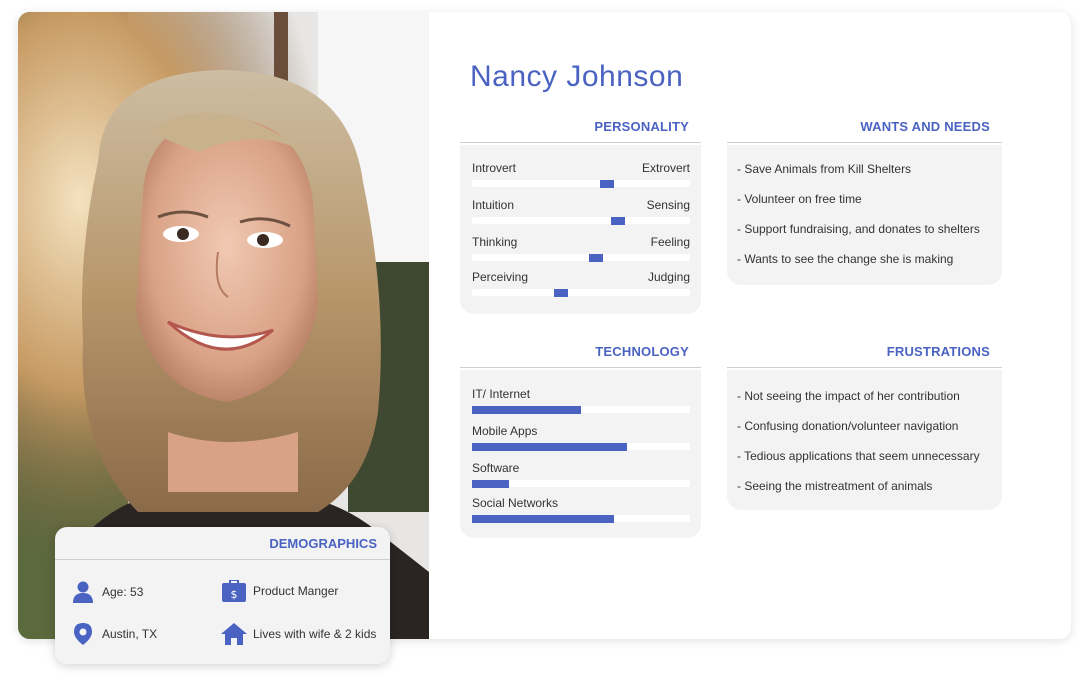  I want to click on personality-scale-row: Introvert Extrovert, so click(581, 176).